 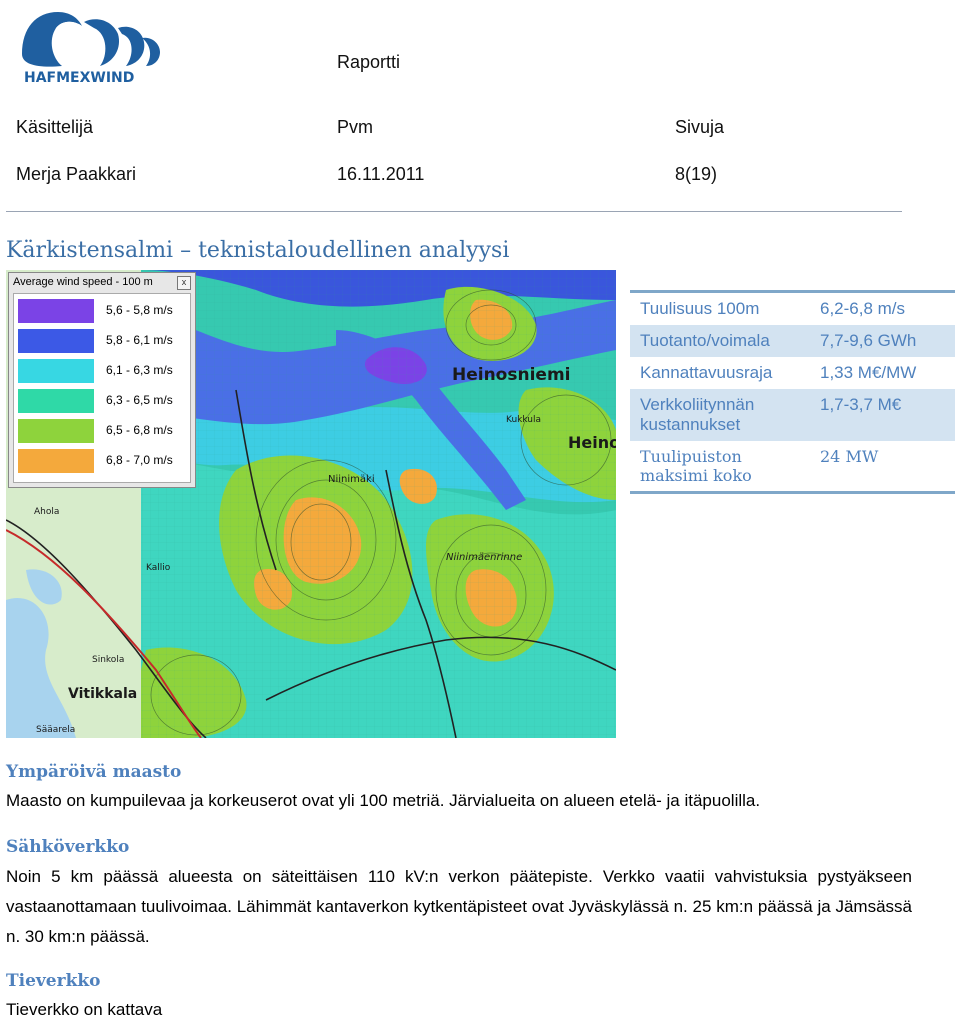 I want to click on place-label-niinimaenrinne: Niinimäenrinne, so click(x=484, y=557).